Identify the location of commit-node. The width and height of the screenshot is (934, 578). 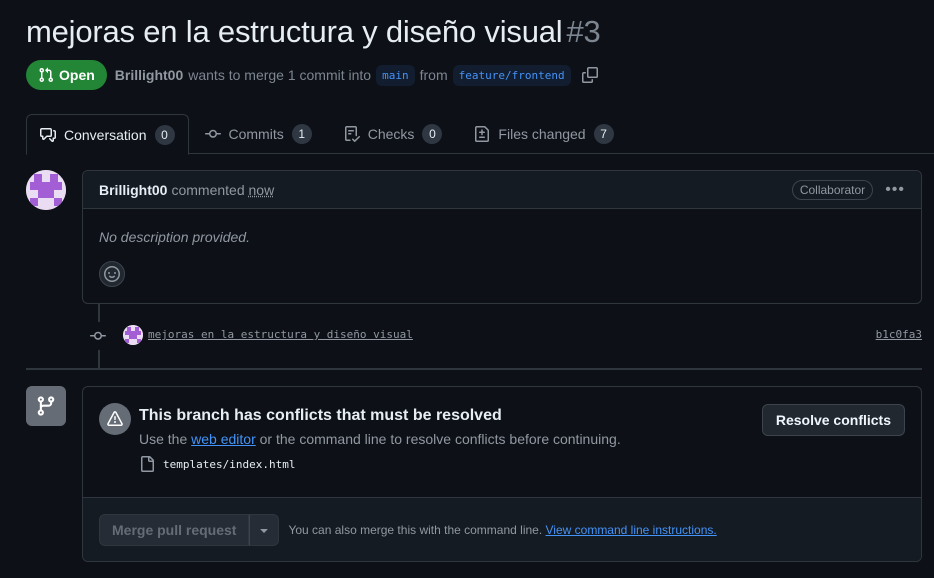
(98, 336).